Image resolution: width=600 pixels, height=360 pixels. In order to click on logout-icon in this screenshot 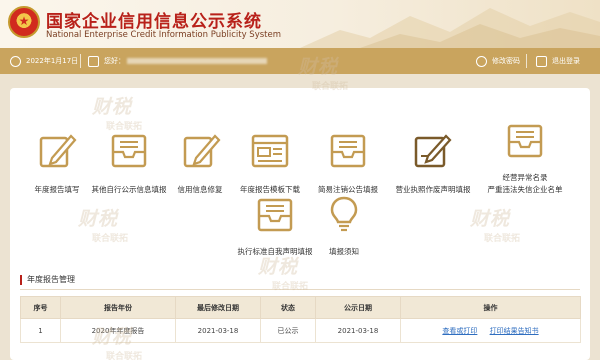, I will do `click(541, 61)`.